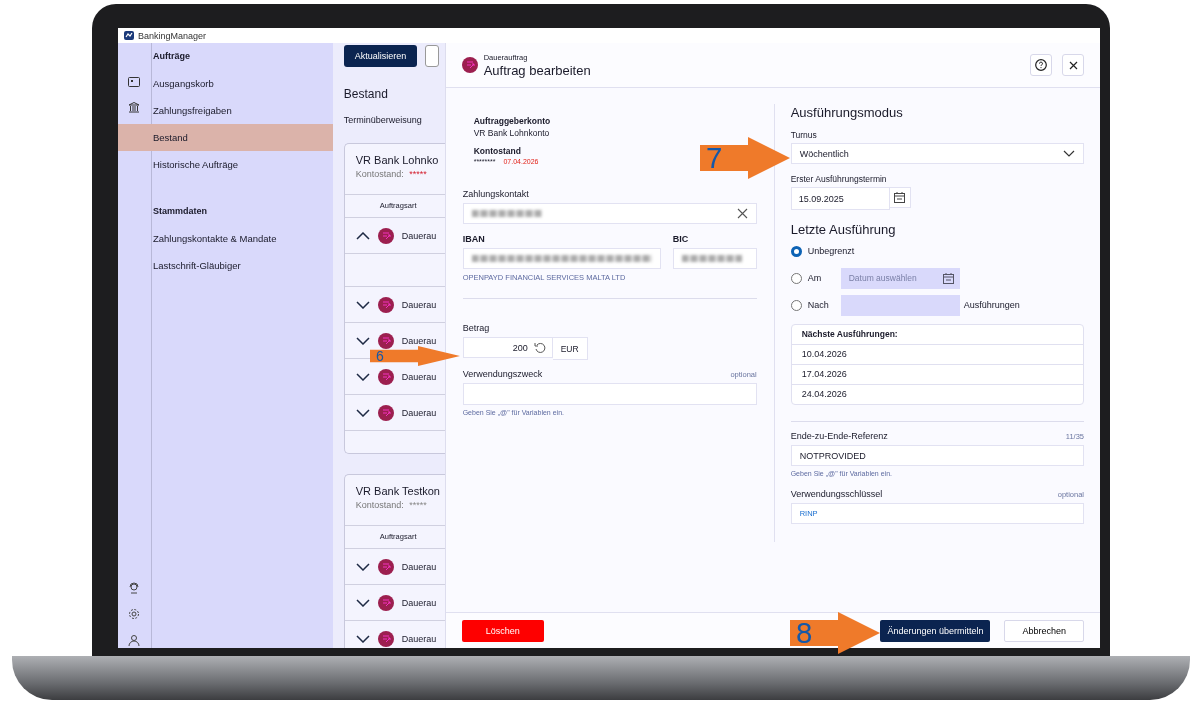 The height and width of the screenshot is (713, 1203). Describe the element at coordinates (804, 633) in the screenshot. I see `callout-number: 8` at that location.